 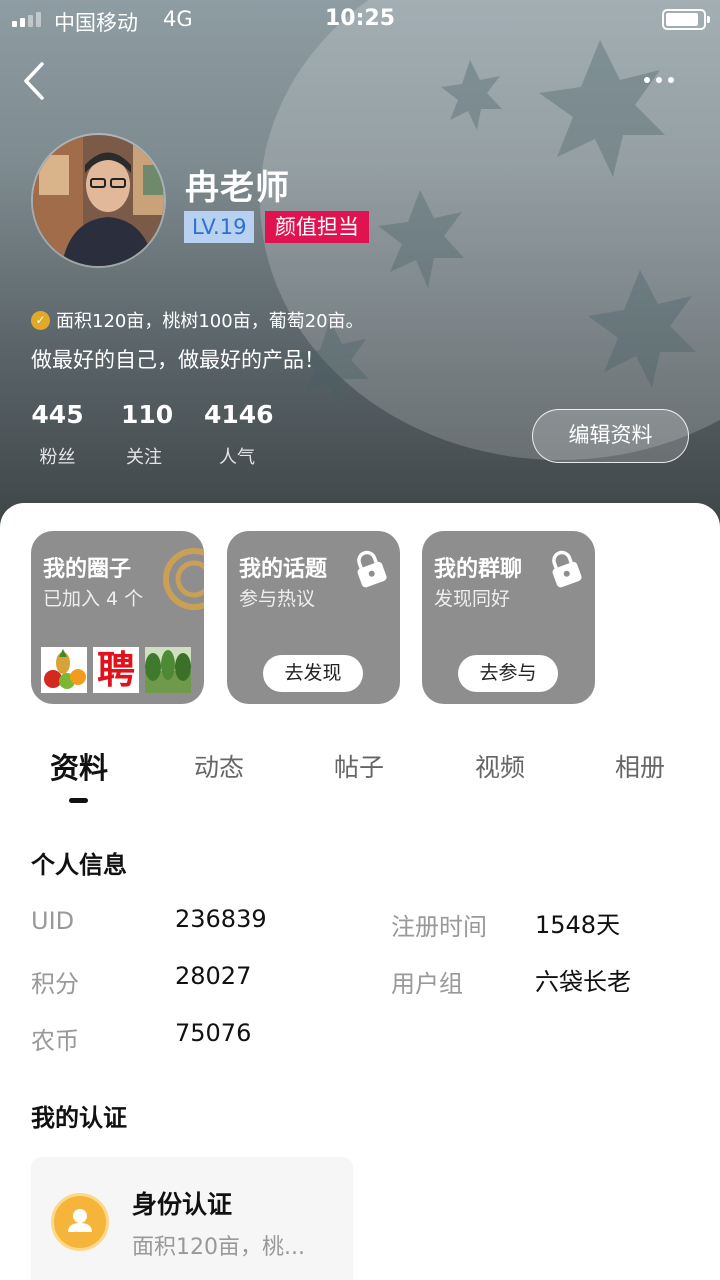 What do you see at coordinates (237, 457) in the screenshot?
I see `stat-label: 人气` at bounding box center [237, 457].